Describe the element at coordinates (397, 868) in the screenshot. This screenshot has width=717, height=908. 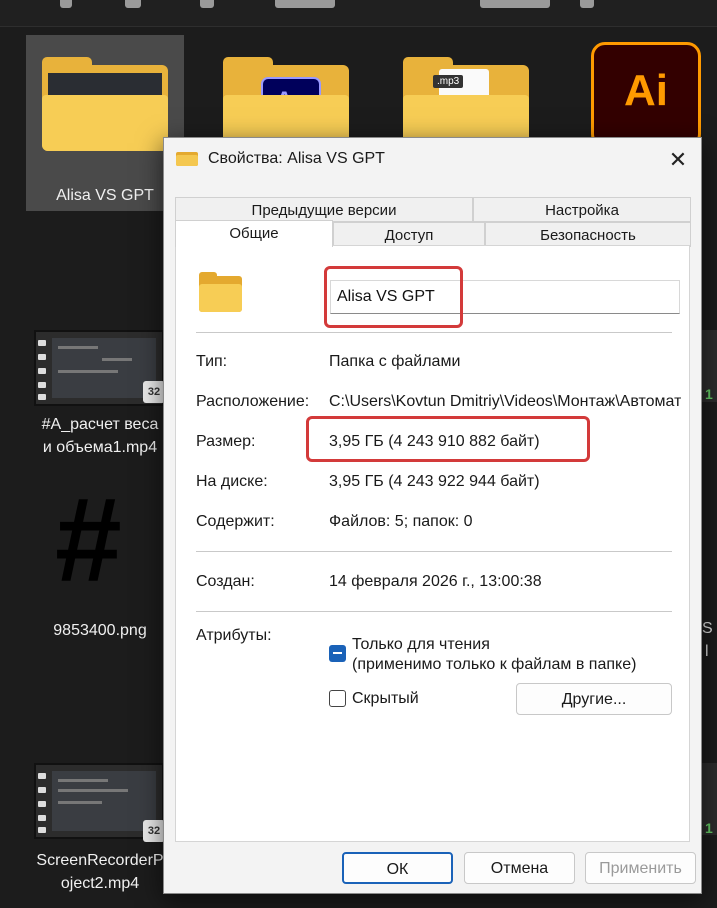
I see `ok-button: ОК` at that location.